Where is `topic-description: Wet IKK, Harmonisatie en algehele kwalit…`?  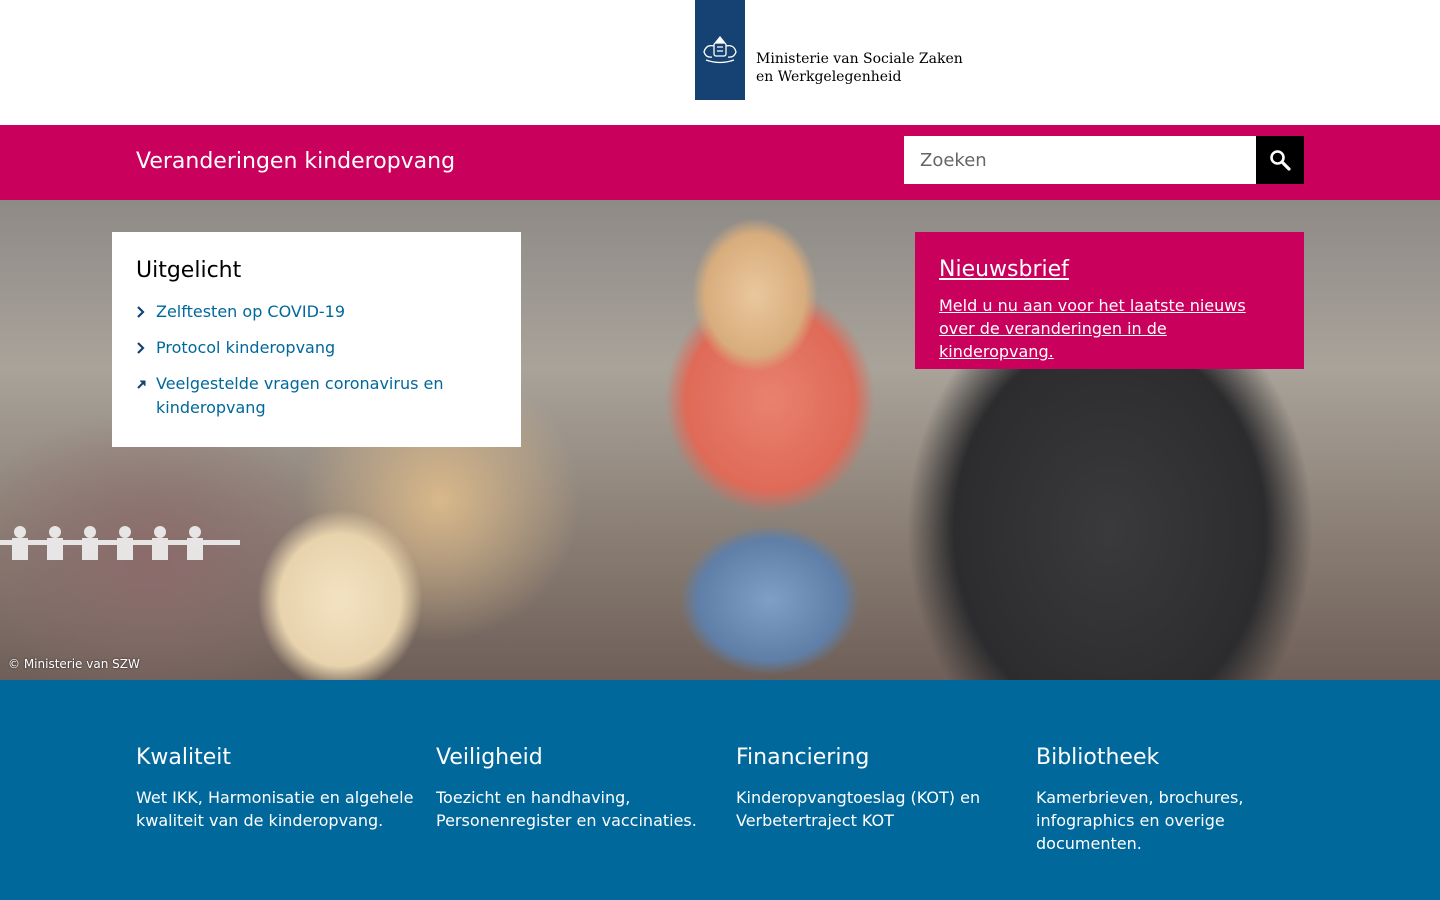 topic-description: Wet IKK, Harmonisatie en algehele kwalit… is located at coordinates (275, 809).